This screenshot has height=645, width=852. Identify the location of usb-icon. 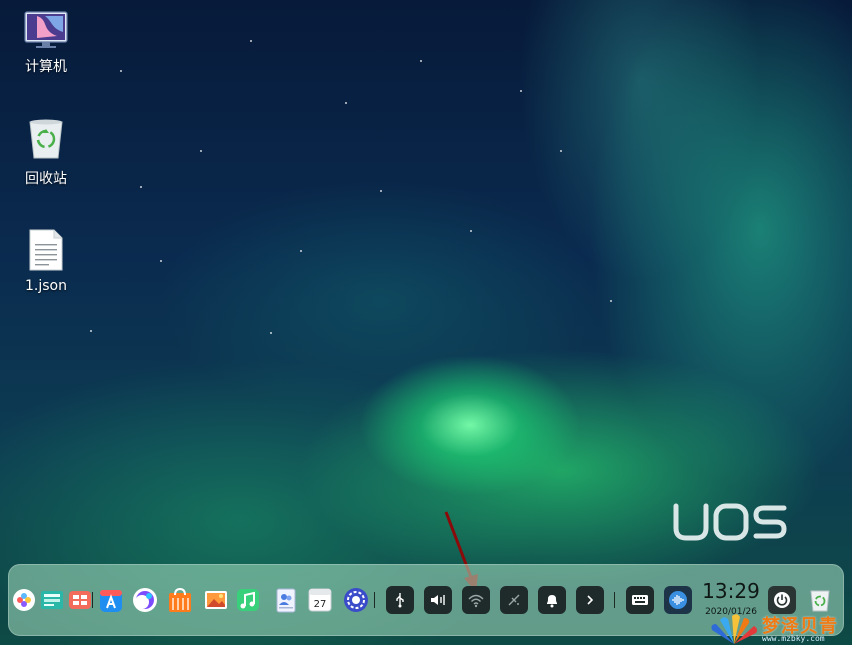
(400, 600).